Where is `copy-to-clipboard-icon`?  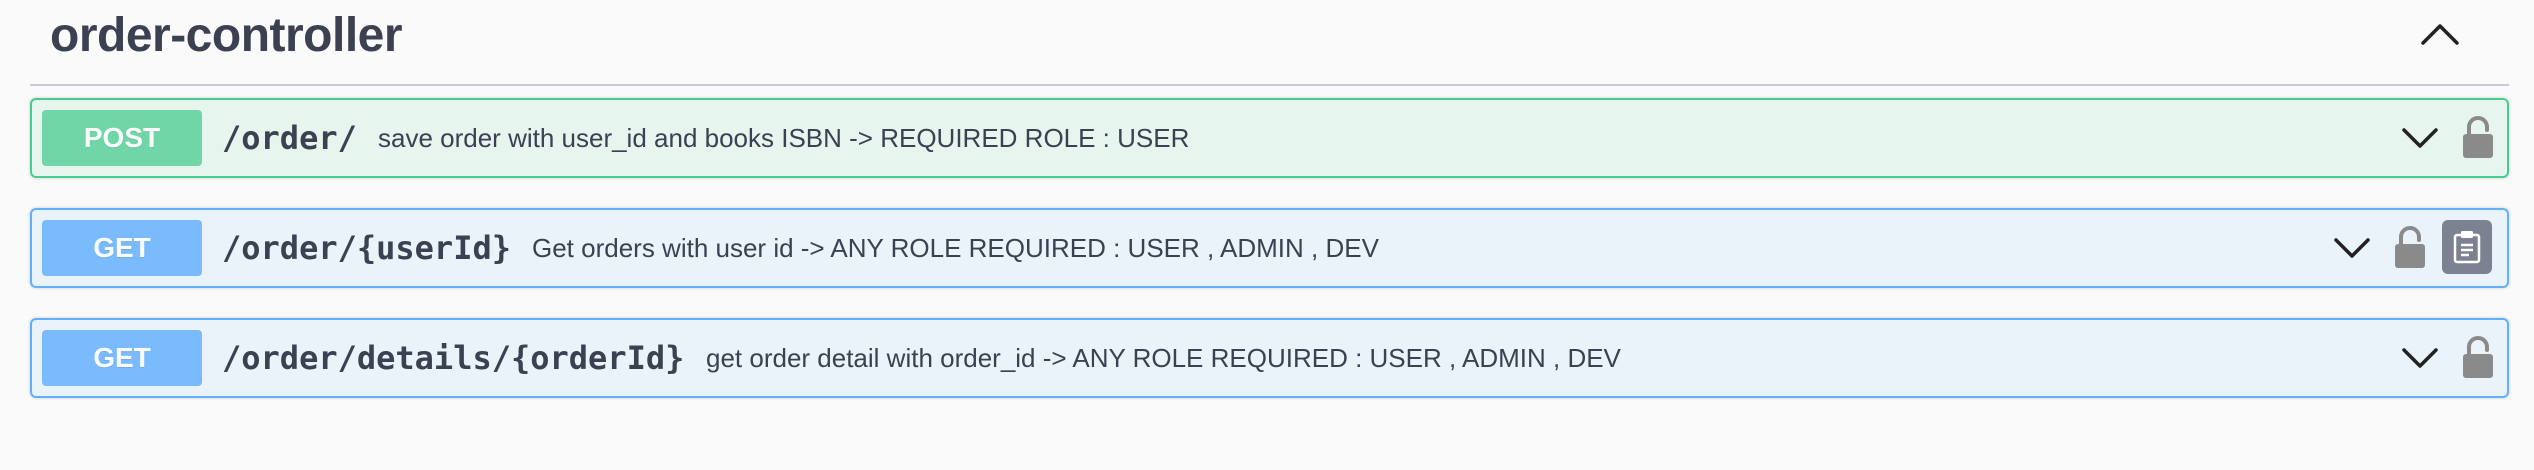
copy-to-clipboard-icon is located at coordinates (2467, 247).